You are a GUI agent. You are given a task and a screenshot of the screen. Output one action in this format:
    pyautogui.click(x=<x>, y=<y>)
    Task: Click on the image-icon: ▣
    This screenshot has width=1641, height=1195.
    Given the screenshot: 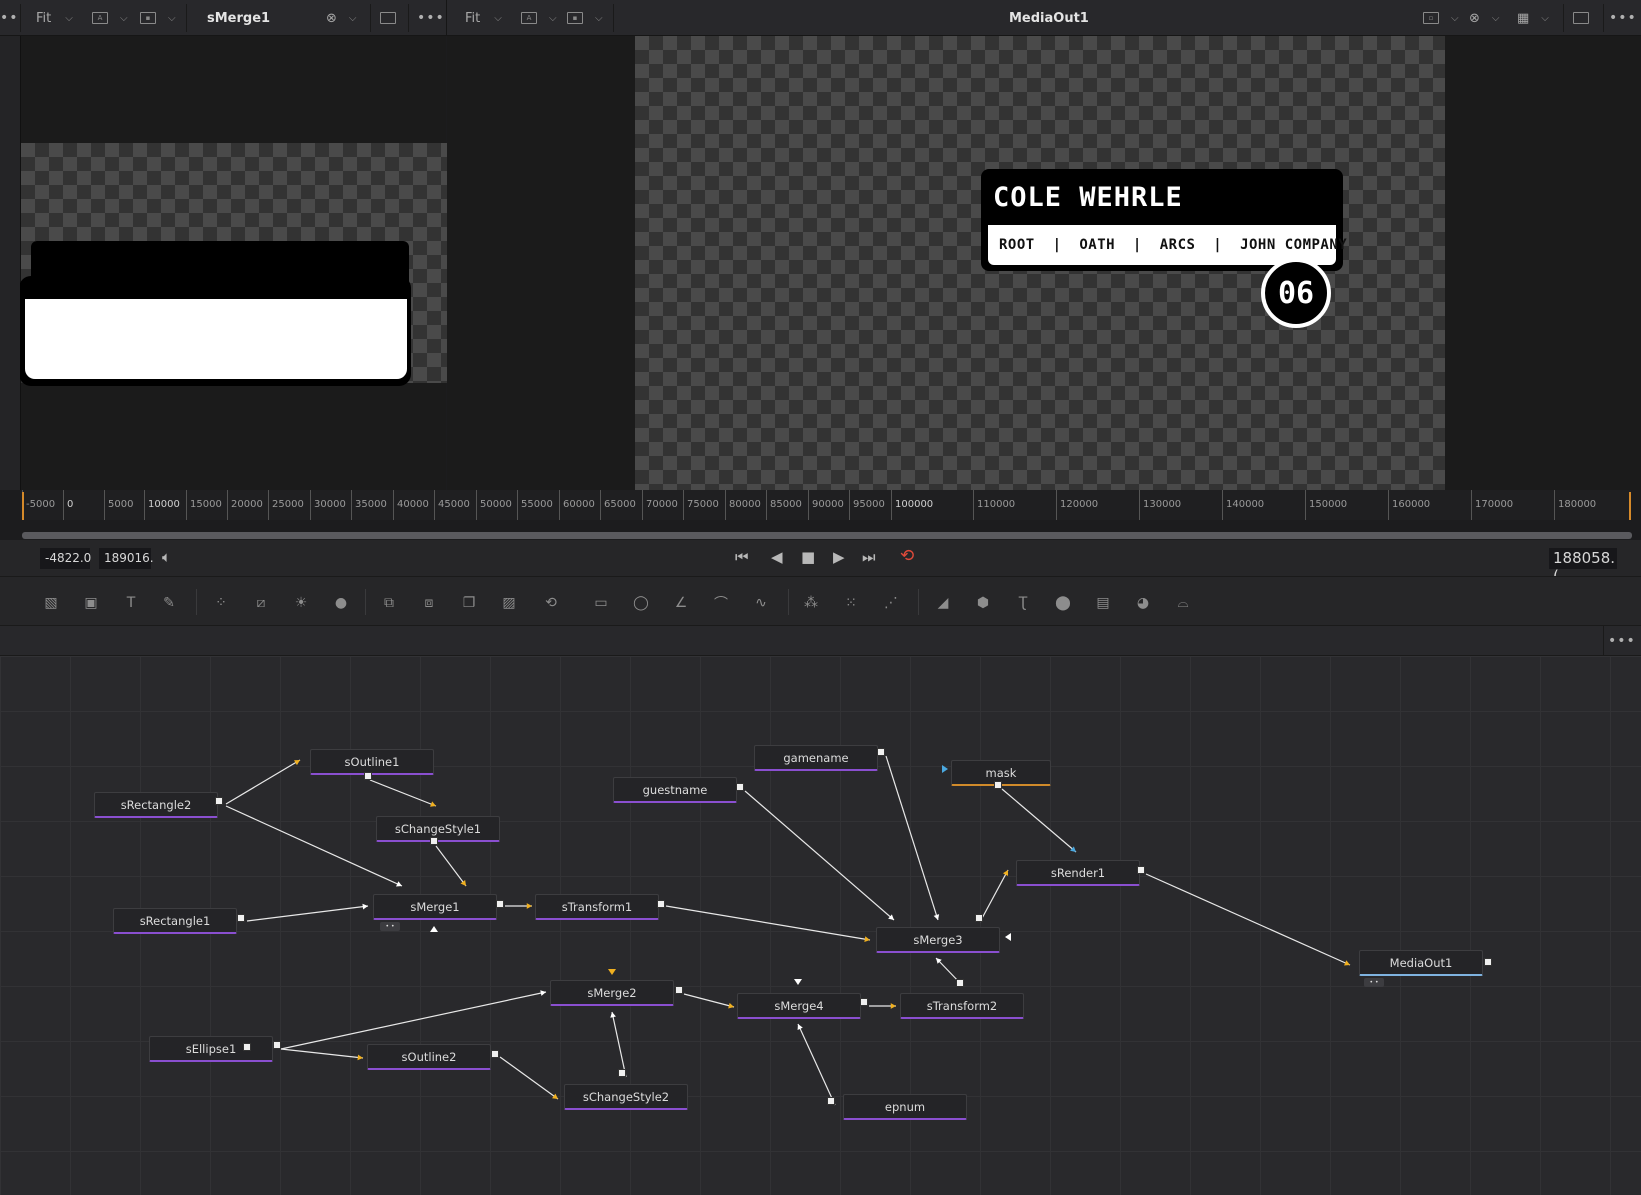 What is the action you would take?
    pyautogui.click(x=91, y=603)
    